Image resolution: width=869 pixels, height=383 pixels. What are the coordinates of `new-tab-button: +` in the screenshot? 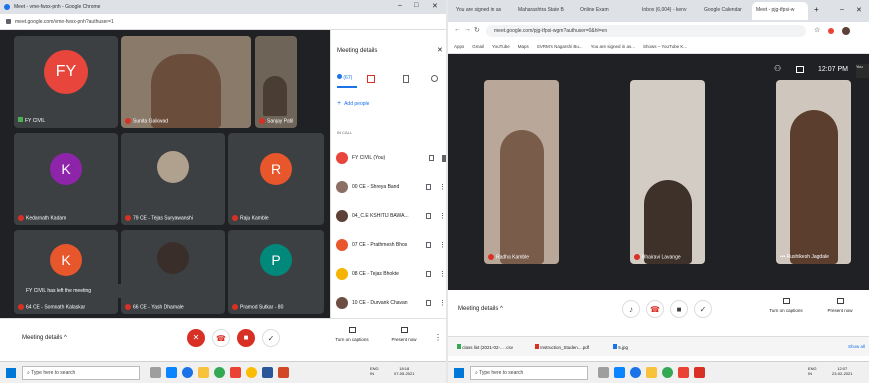 It's located at (816, 9).